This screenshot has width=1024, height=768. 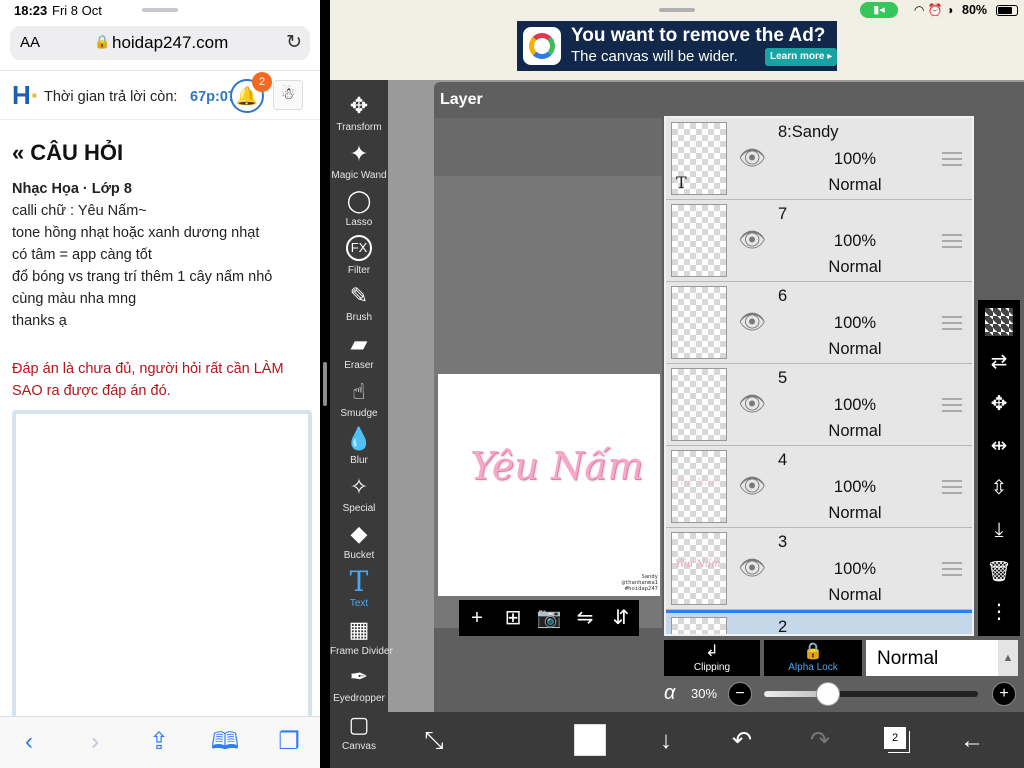 I want to click on opacity-decrease-button: −, so click(x=740, y=694).